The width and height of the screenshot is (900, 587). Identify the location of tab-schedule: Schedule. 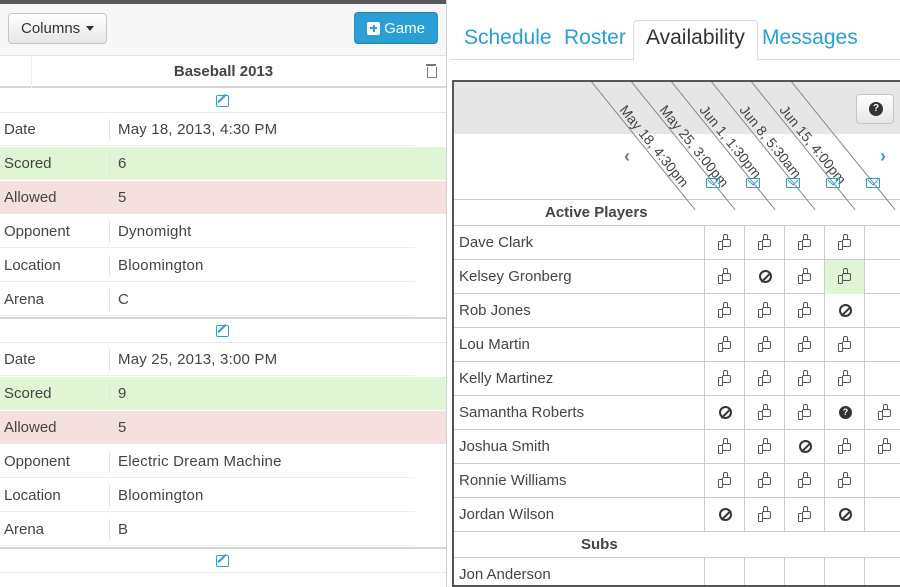
(508, 40).